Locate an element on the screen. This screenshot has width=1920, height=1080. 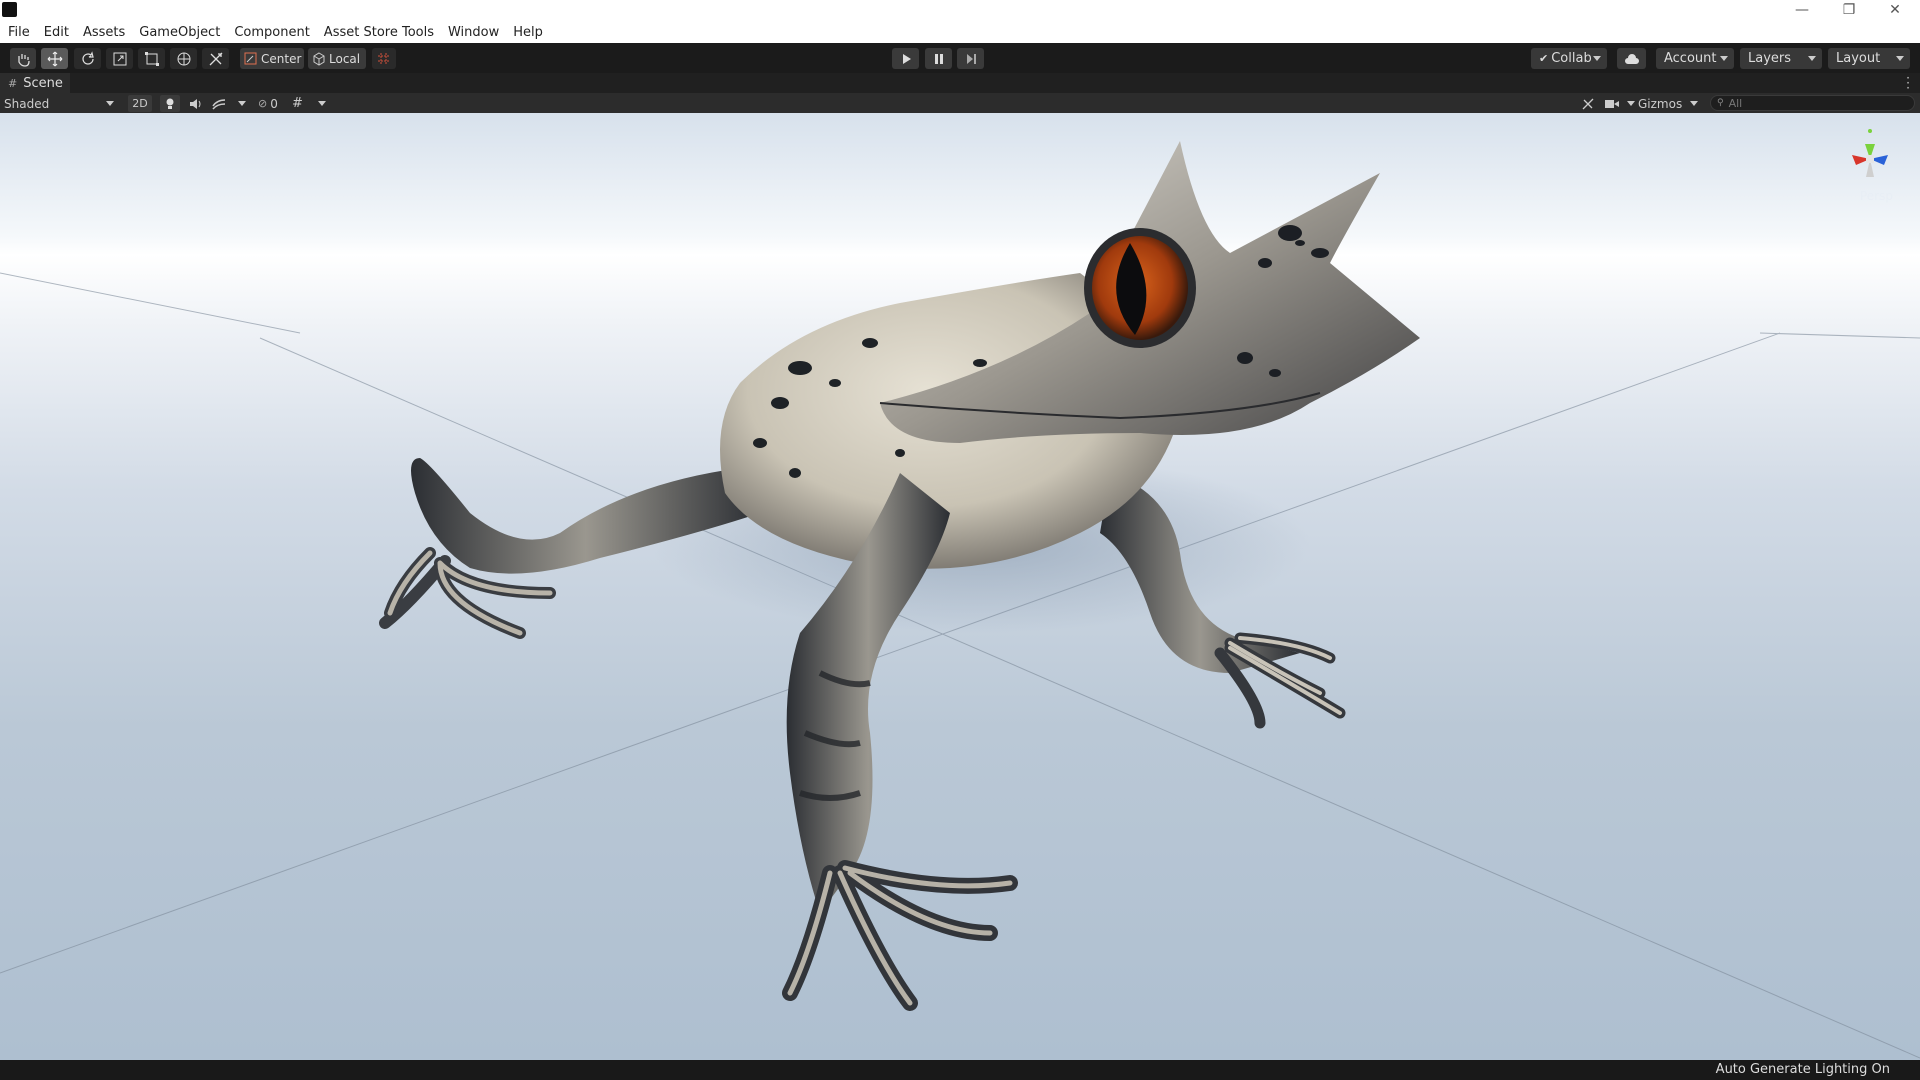
play-icon is located at coordinates (906, 58).